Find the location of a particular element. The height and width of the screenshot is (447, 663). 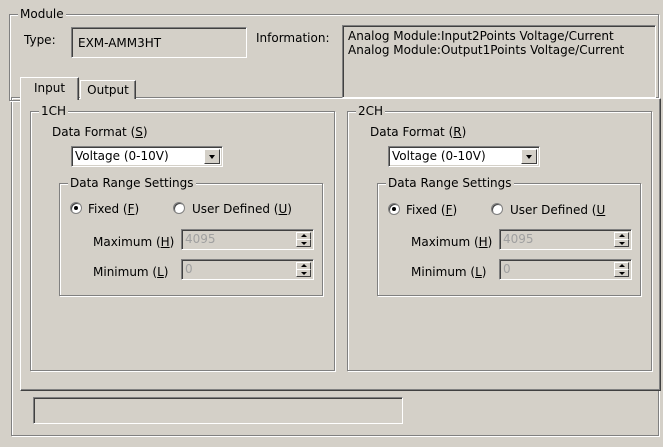

channel-1-user-defined-label: User Defined (U) is located at coordinates (242, 209).